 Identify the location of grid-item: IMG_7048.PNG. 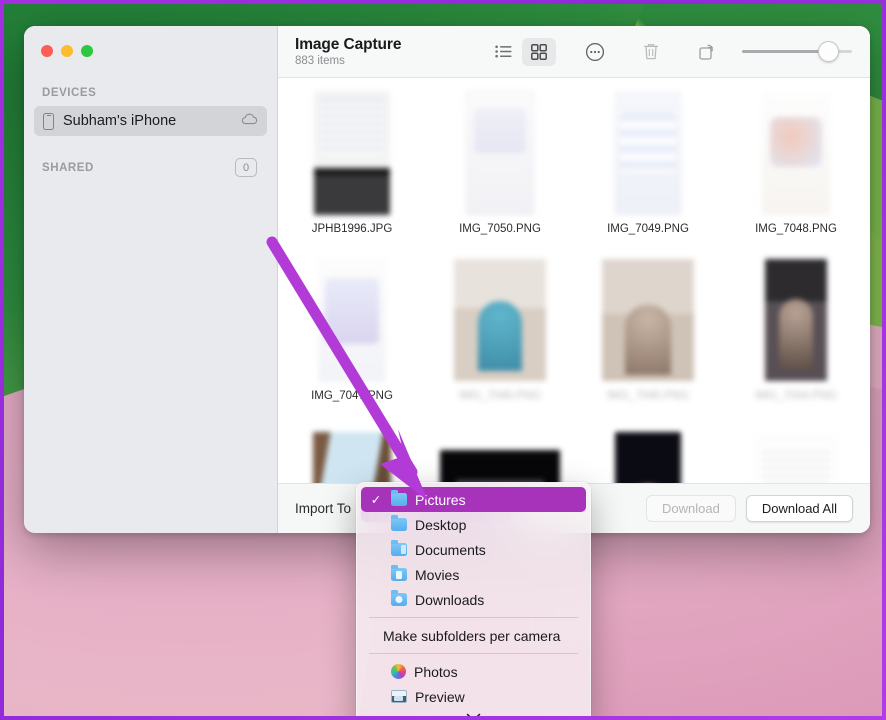
(796, 172).